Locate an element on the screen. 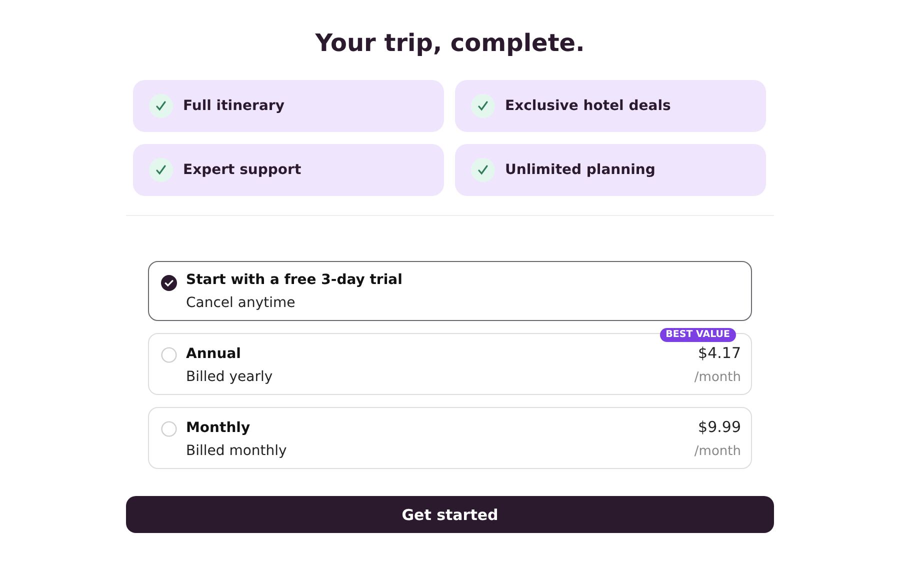 This screenshot has height=579, width=900. feature-label: Unlimited planning is located at coordinates (580, 170).